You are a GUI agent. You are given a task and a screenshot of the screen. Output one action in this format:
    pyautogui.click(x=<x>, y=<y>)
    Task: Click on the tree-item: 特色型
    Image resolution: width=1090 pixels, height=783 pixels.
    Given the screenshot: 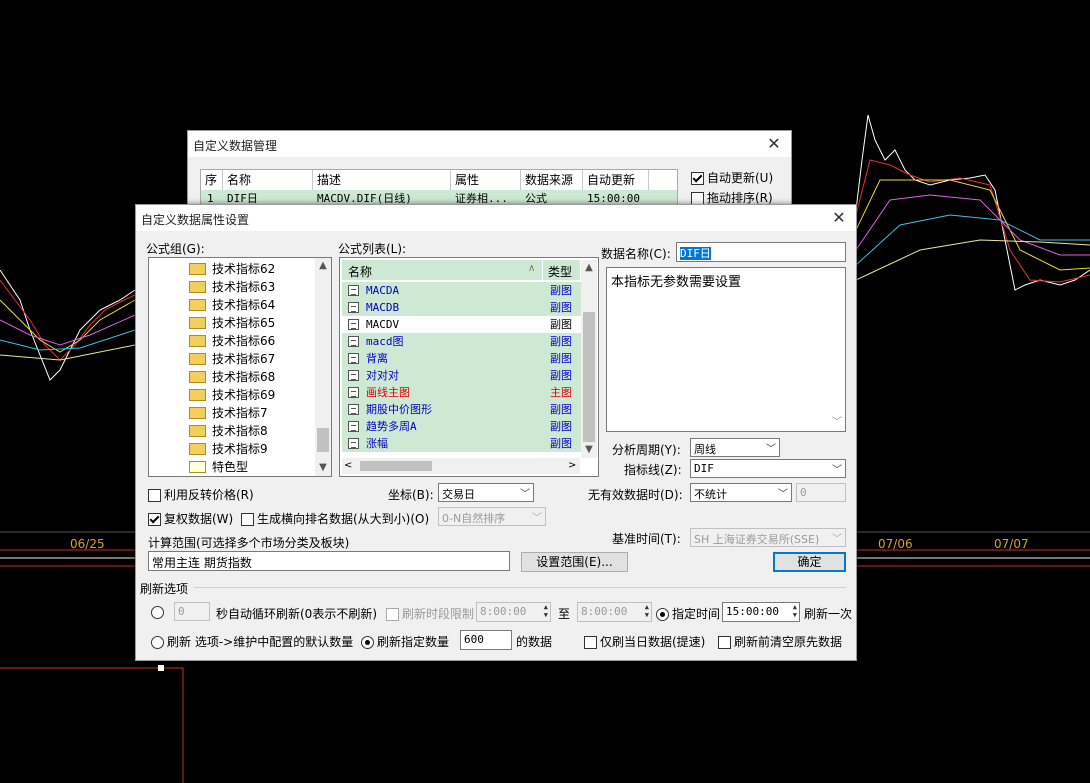 What is the action you would take?
    pyautogui.click(x=218, y=467)
    